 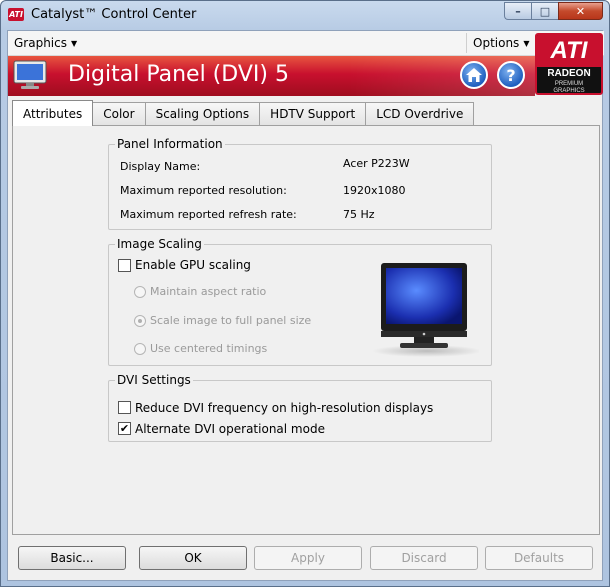 I want to click on close-button: ✕, so click(x=580, y=11).